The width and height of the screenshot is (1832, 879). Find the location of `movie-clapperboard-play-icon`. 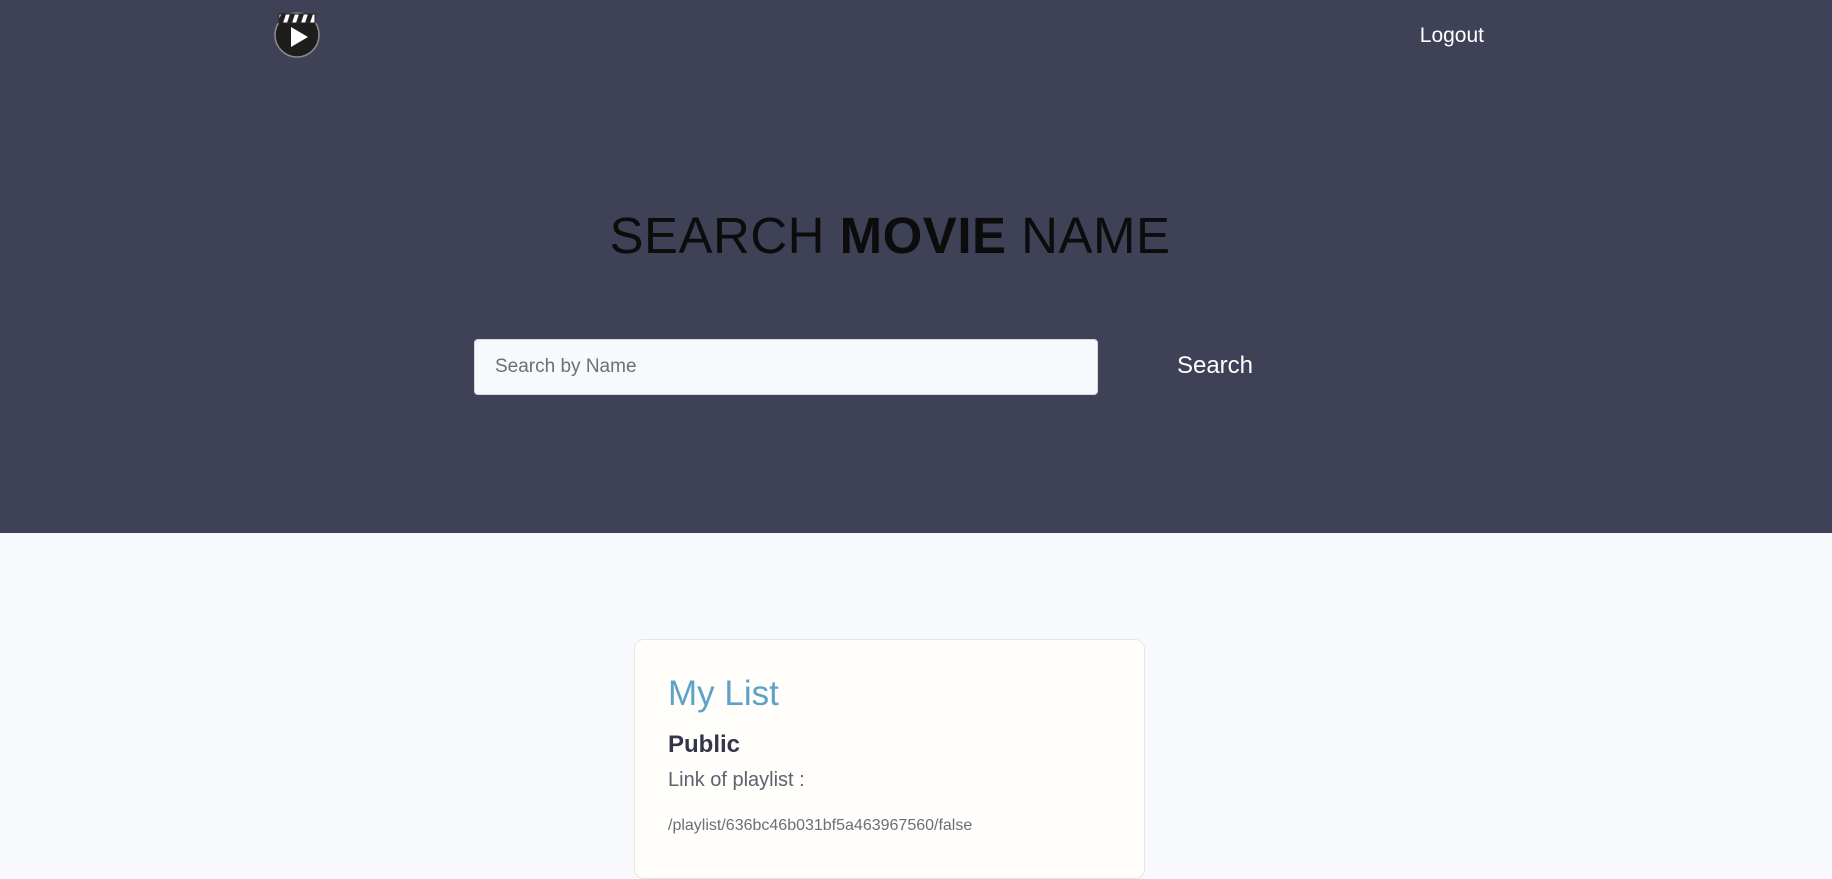

movie-clapperboard-play-icon is located at coordinates (297, 33).